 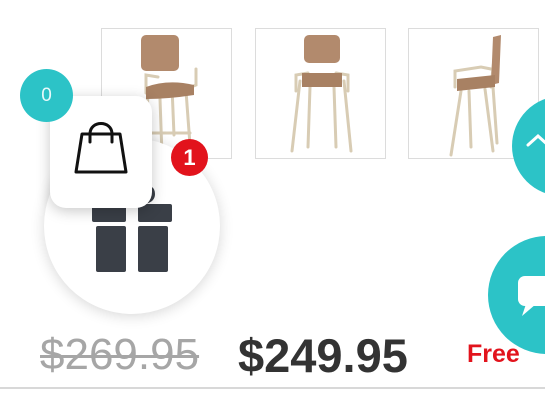 I want to click on gift-count-badge: 1, so click(x=189, y=157).